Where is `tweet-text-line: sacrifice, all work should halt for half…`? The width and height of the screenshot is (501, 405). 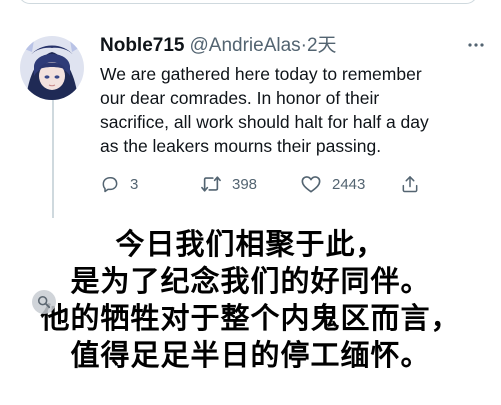
tweet-text-line: sacrifice, all work should halt for half… is located at coordinates (264, 122).